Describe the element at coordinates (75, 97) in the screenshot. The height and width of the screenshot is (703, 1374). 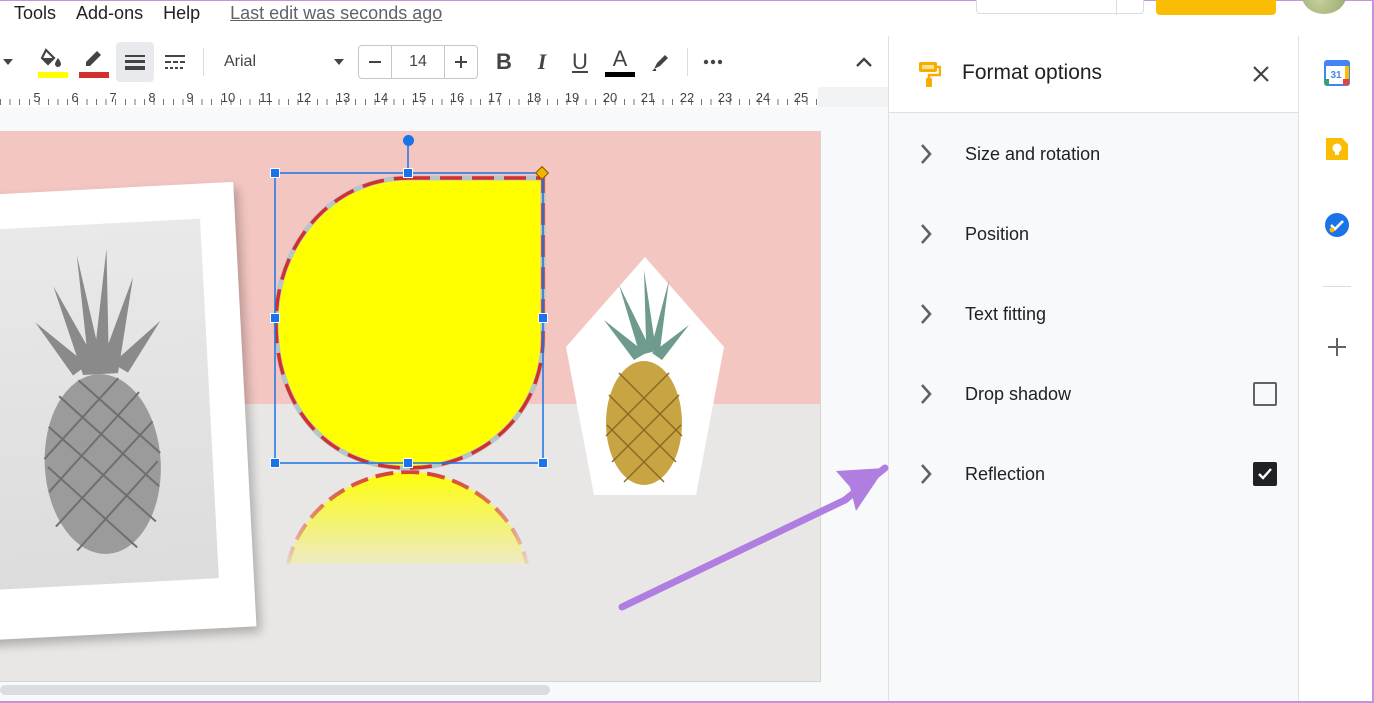
I see `ruler-label: 6` at that location.